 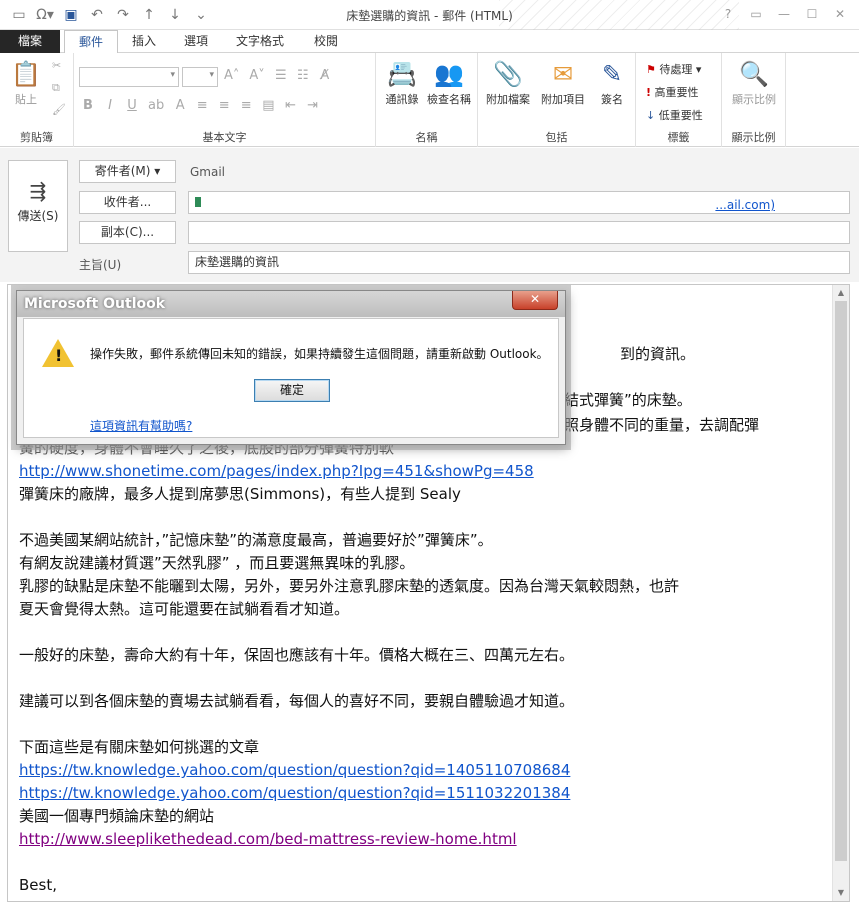 What do you see at coordinates (297, 655) in the screenshot?
I see `body-line: 一般好的床墊，壽命大約有十年，保固也應該有十年。價格大概在三、四萬元左右。` at bounding box center [297, 655].